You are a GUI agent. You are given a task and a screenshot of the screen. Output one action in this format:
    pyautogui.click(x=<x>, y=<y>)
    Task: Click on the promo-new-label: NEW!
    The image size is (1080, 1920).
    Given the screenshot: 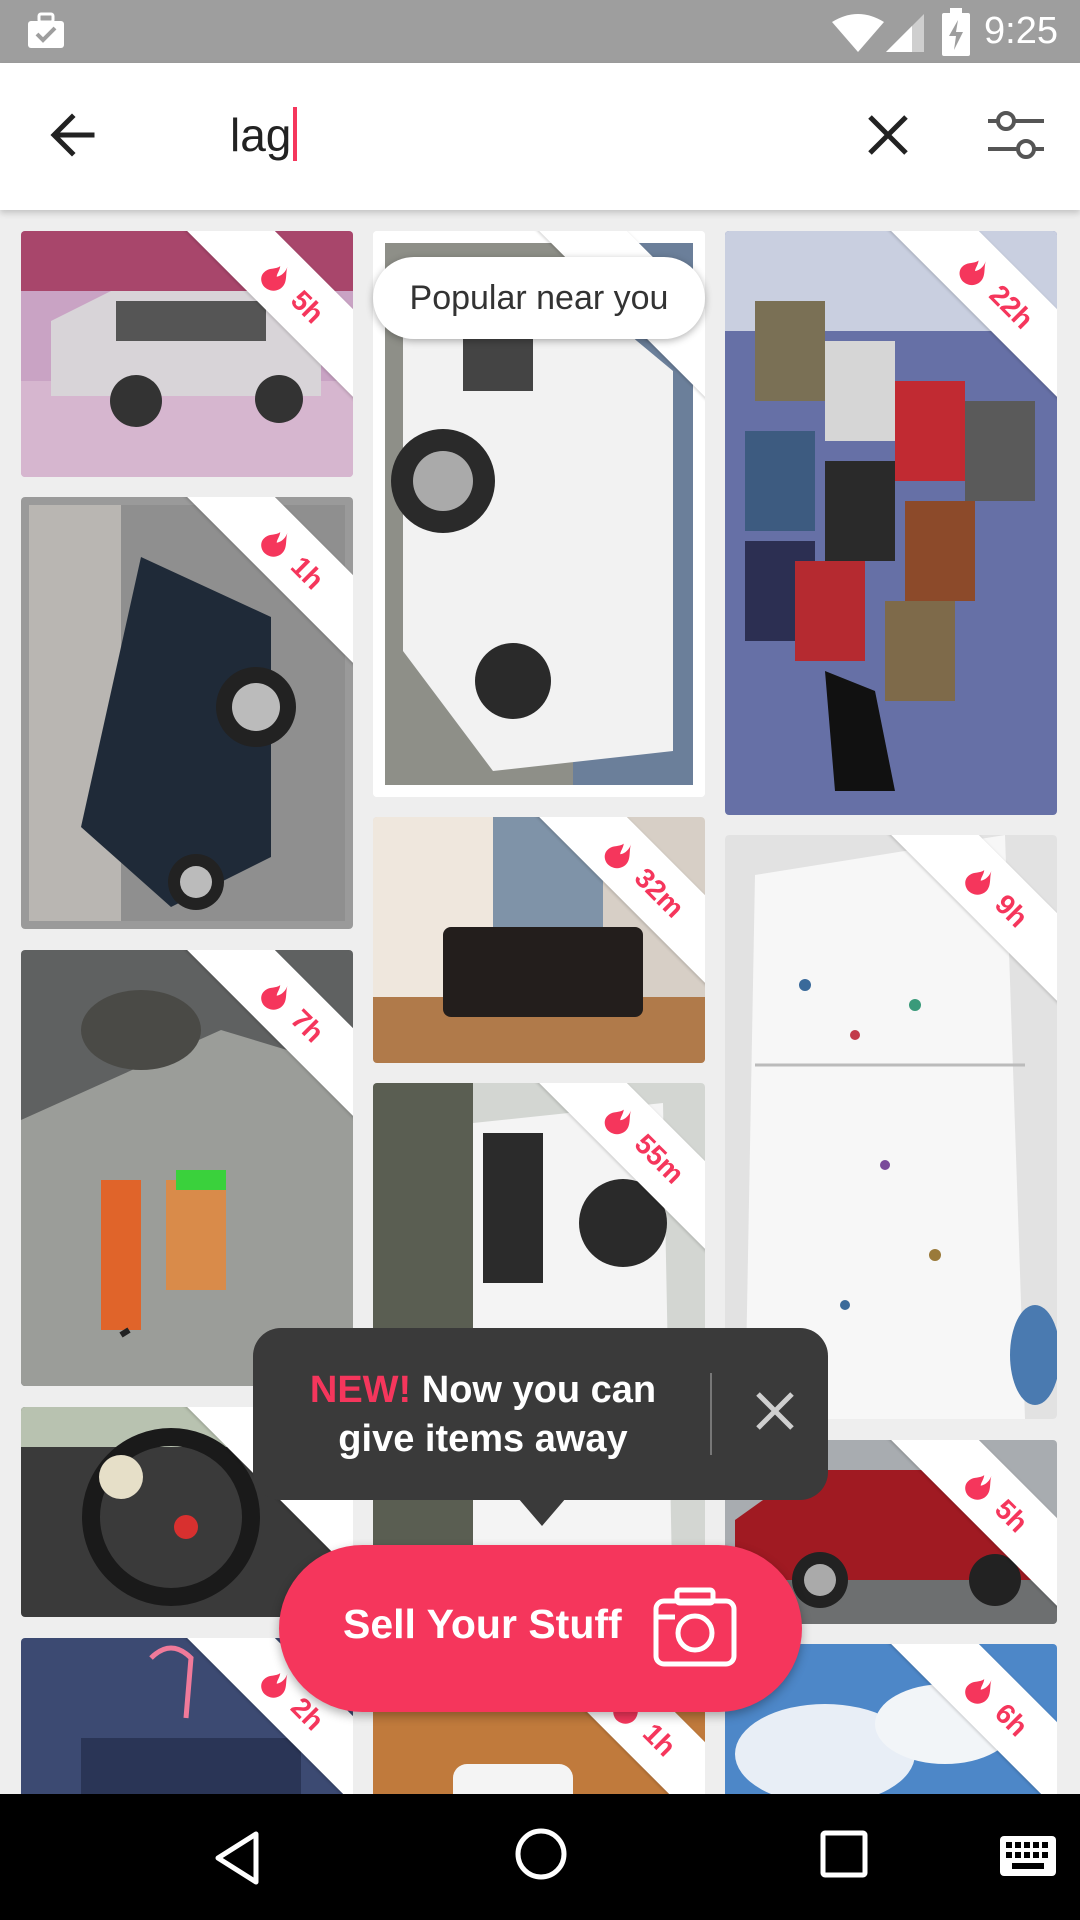 What is the action you would take?
    pyautogui.click(x=360, y=1390)
    